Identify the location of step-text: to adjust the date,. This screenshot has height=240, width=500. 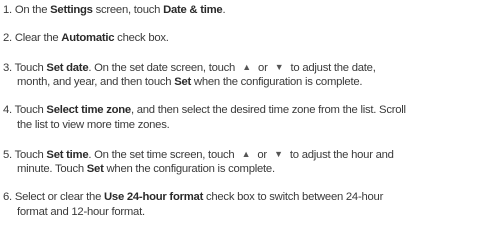
(331, 68).